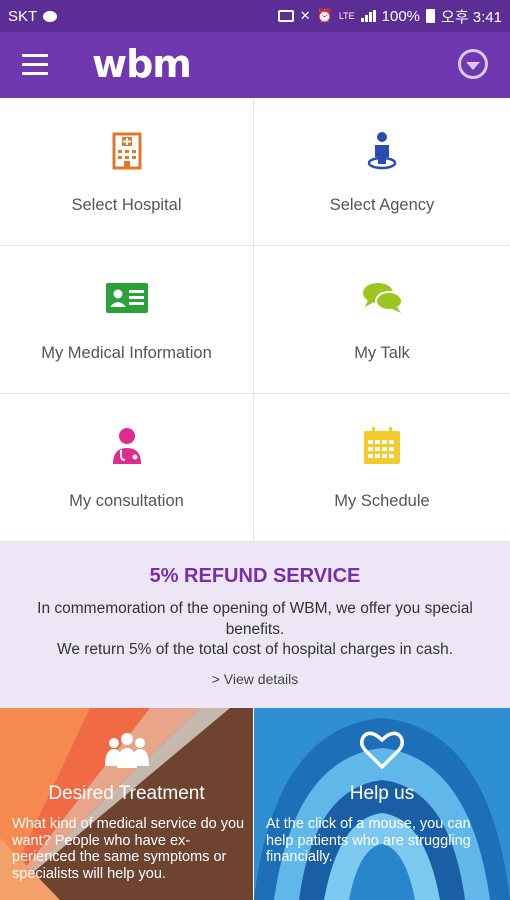 The width and height of the screenshot is (510, 900). I want to click on select-hospital-button: Select Hospital, so click(127, 172).